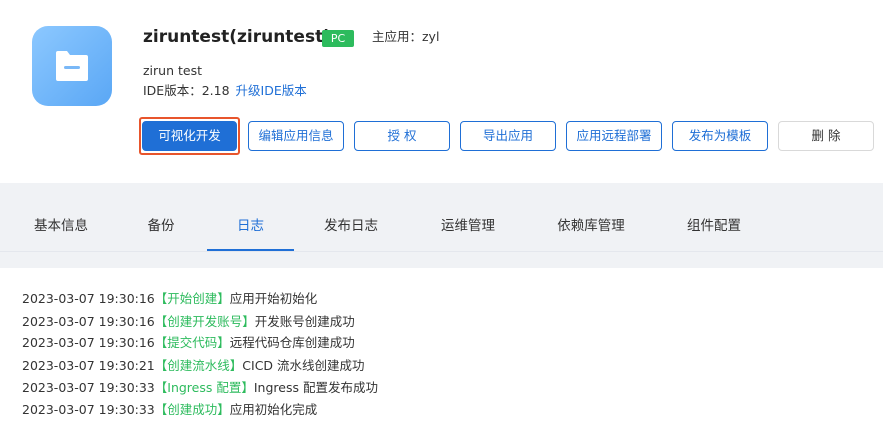  What do you see at coordinates (192, 298) in the screenshot?
I see `log-tag: 【开始创建】` at bounding box center [192, 298].